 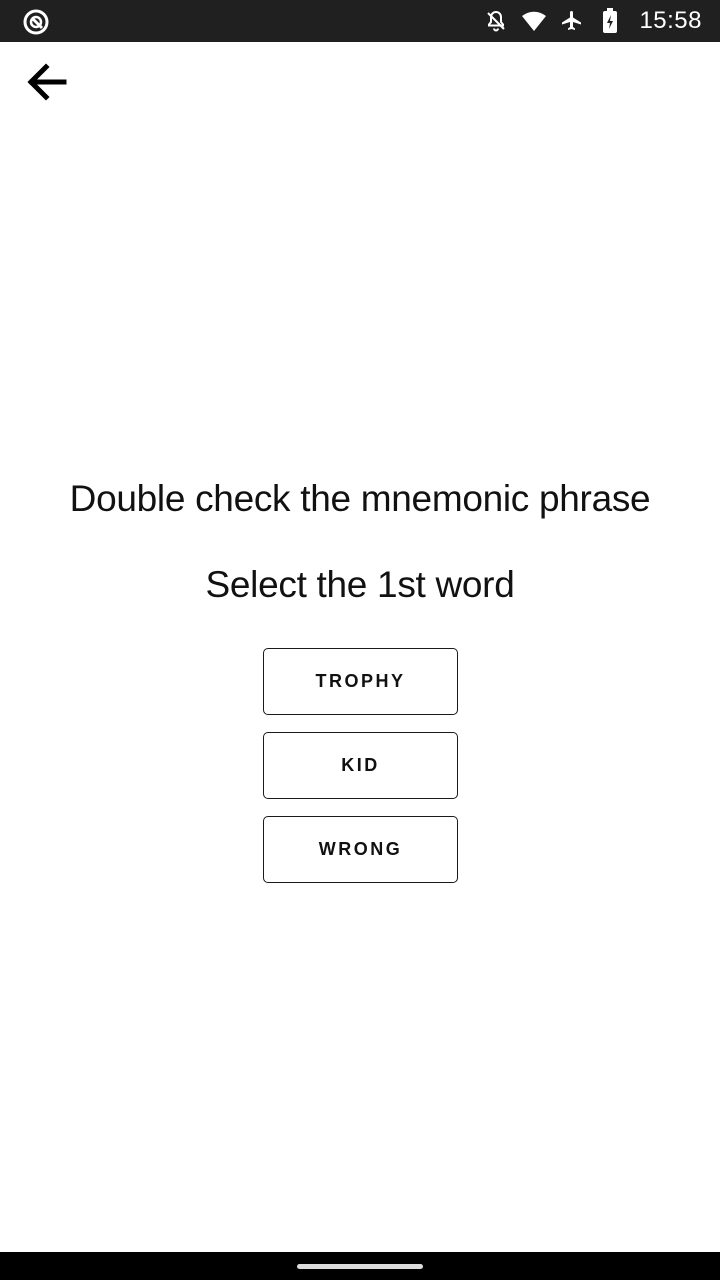 I want to click on word-options: TROPHY KID WRONG, so click(x=360, y=774).